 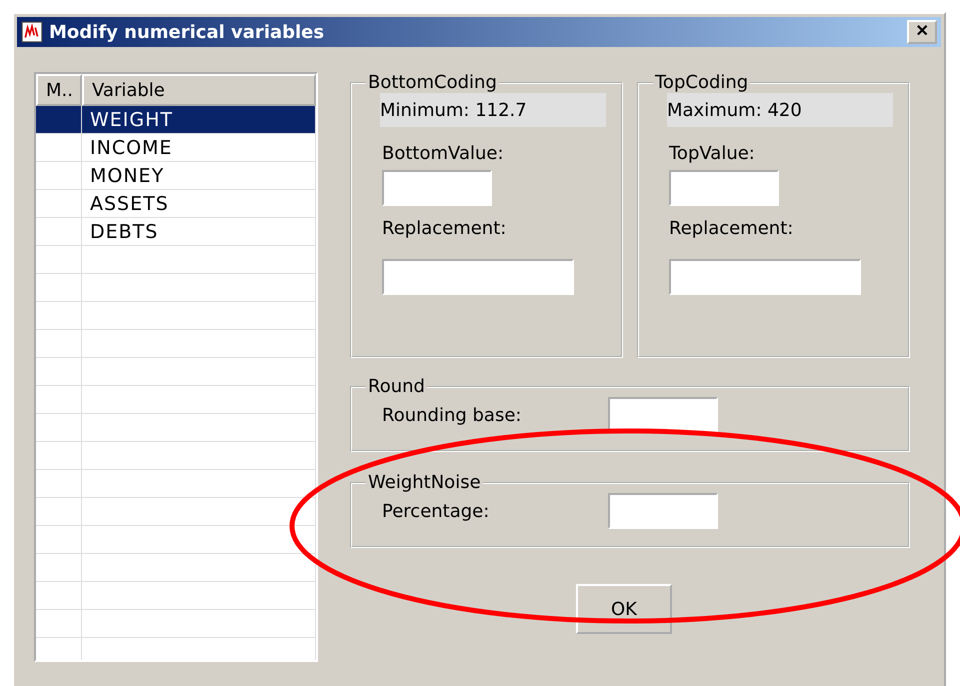 I want to click on group-title: Round, so click(x=396, y=386).